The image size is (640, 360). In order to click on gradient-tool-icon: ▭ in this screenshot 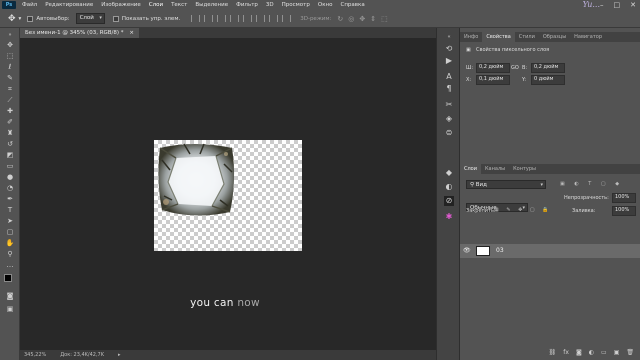, I will do `click(10, 166)`.